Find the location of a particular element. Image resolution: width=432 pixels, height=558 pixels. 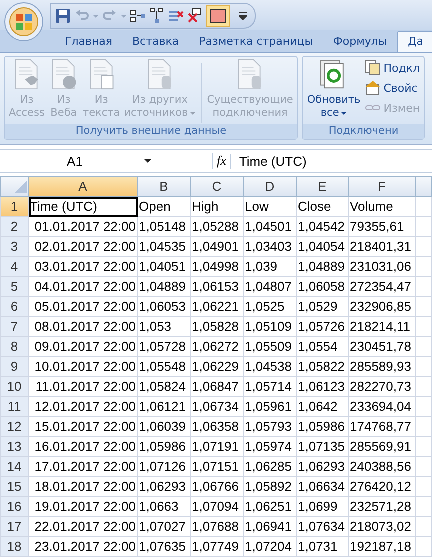

table-cell: 15.01.2017 22:00 is located at coordinates (83, 426).